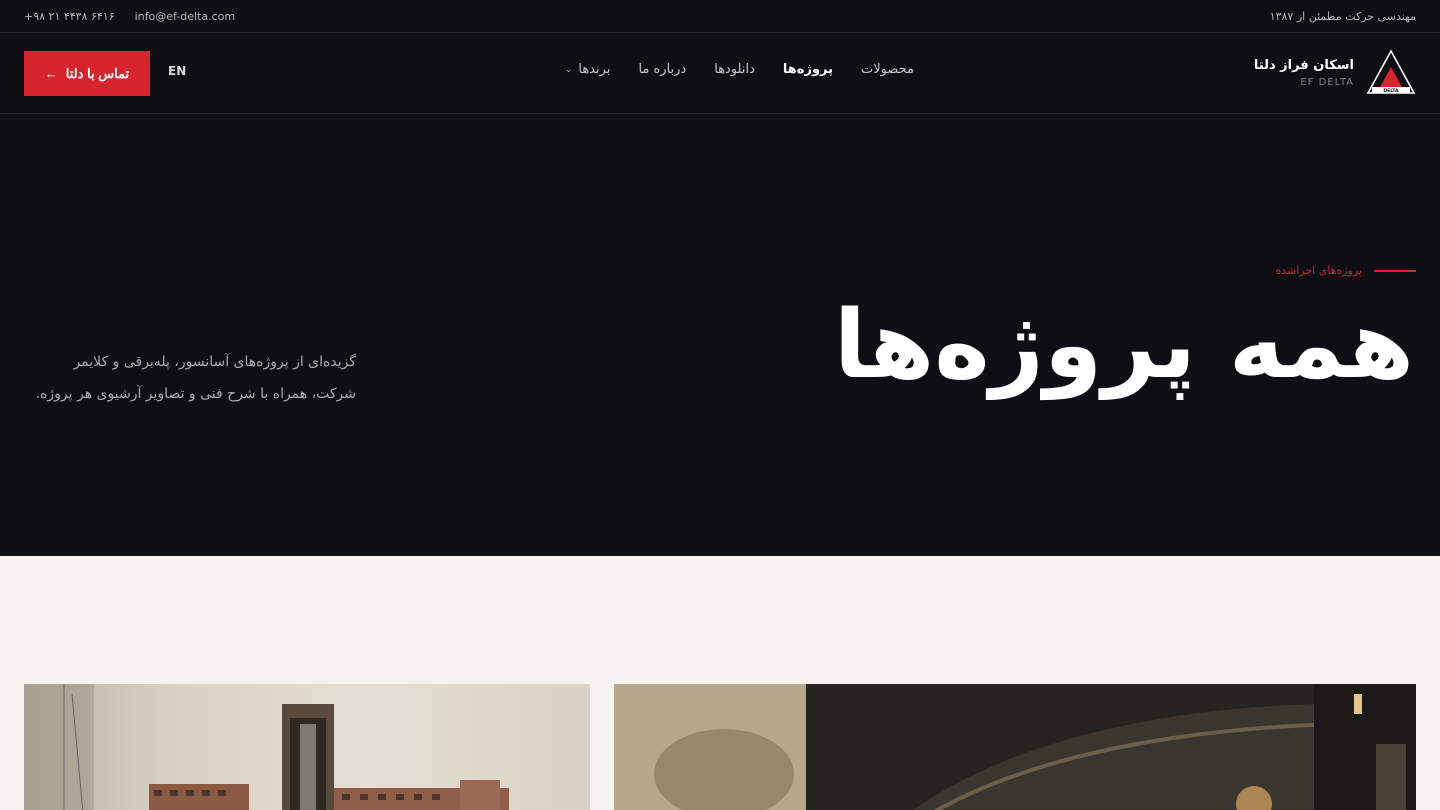  Describe the element at coordinates (266, 747) in the screenshot. I see `project-photo-tower` at that location.